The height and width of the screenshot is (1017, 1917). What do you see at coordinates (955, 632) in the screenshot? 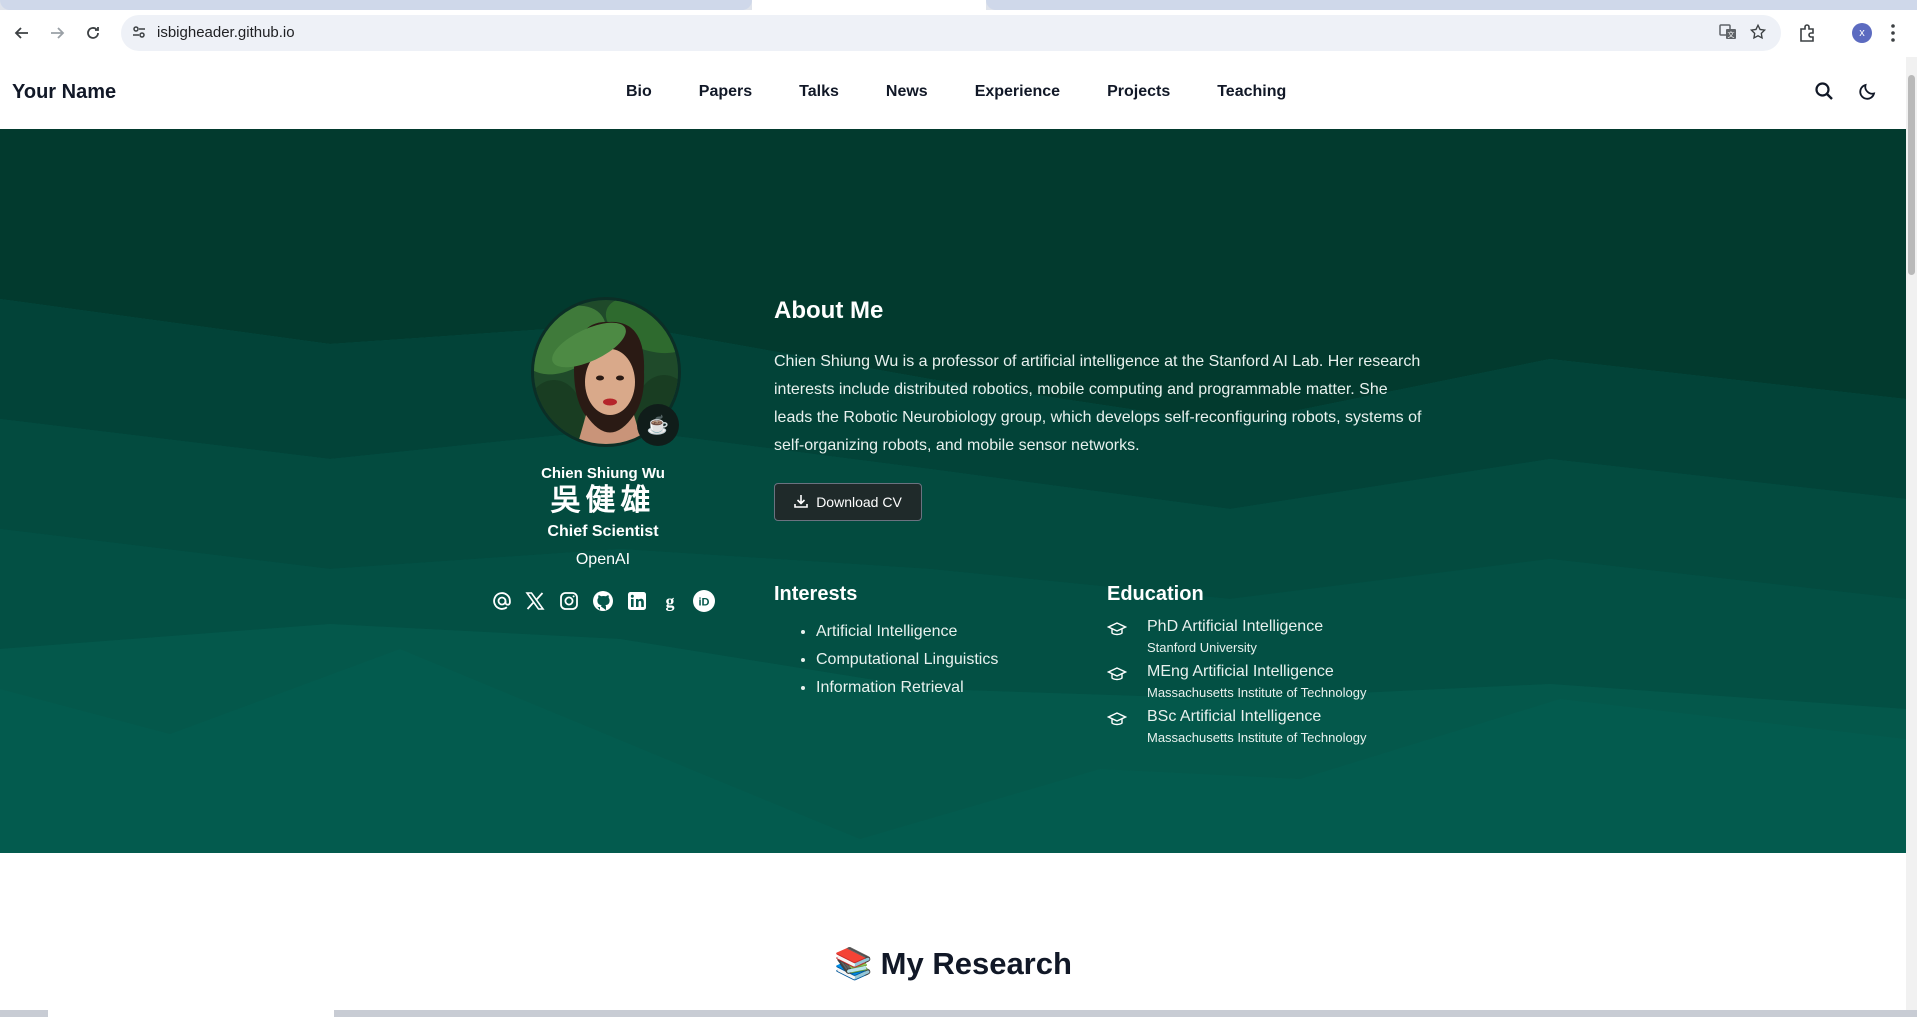
I see `interest-item: Artificial Intelligence` at bounding box center [955, 632].